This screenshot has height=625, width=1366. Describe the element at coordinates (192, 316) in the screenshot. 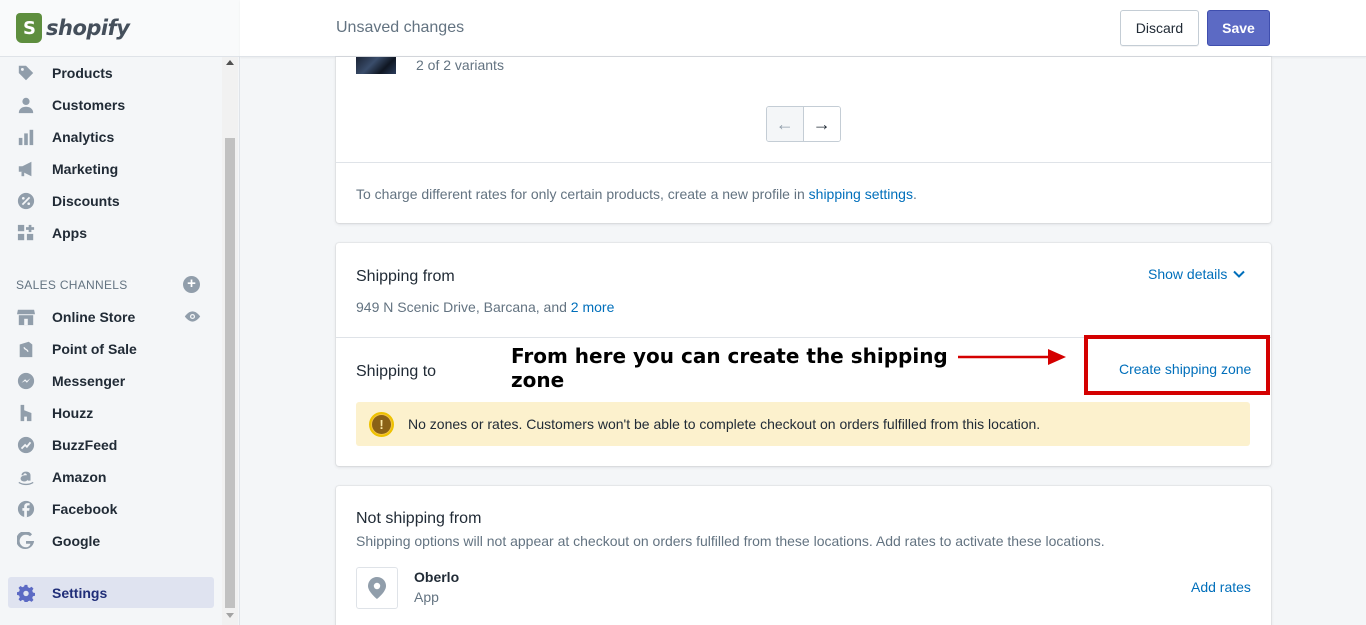

I see `eye-icon` at that location.